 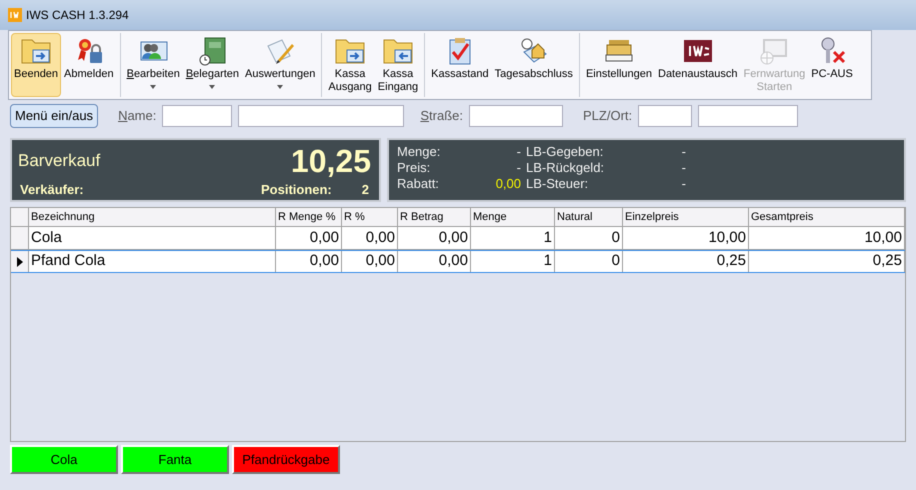 What do you see at coordinates (565, 152) in the screenshot?
I see `detail-label: LB-Gegeben:` at bounding box center [565, 152].